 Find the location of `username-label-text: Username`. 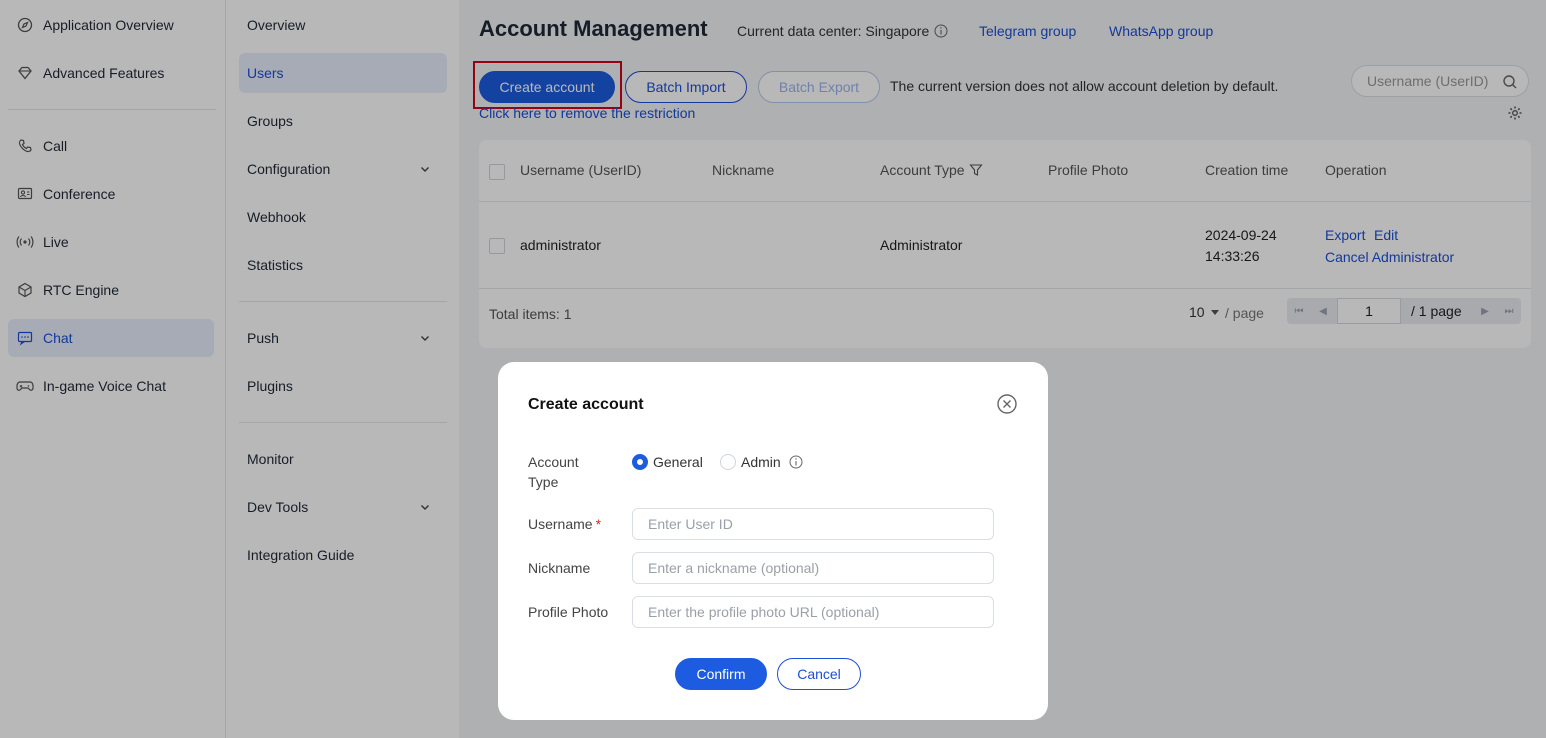

username-label-text: Username is located at coordinates (560, 524).